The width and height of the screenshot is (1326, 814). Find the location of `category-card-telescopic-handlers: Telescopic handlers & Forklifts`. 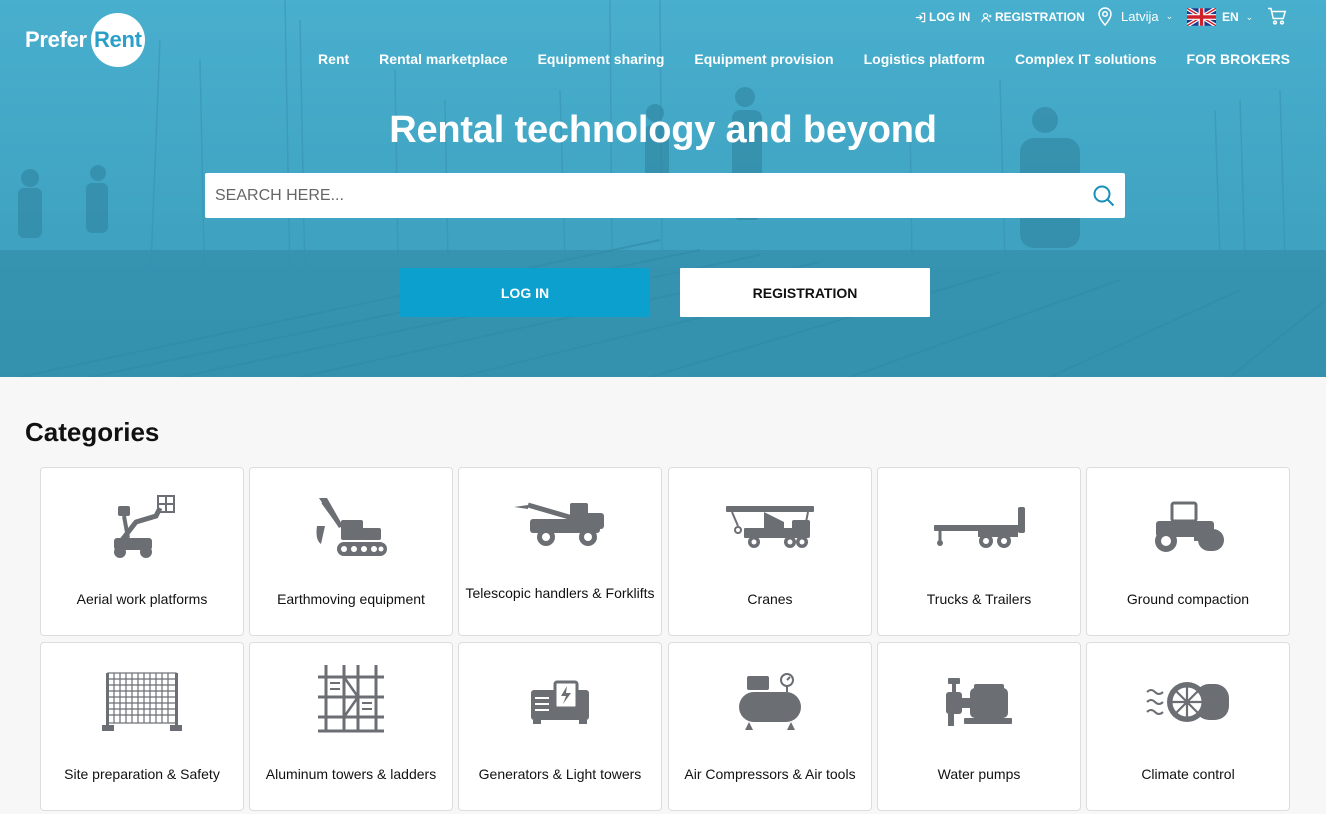

category-card-telescopic-handlers: Telescopic handlers & Forklifts is located at coordinates (560, 551).